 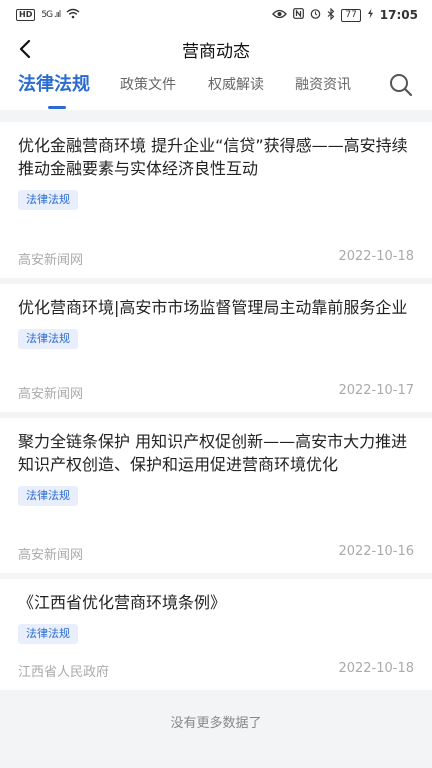 I want to click on tab-financing-news: 融资资讯, so click(x=323, y=84).